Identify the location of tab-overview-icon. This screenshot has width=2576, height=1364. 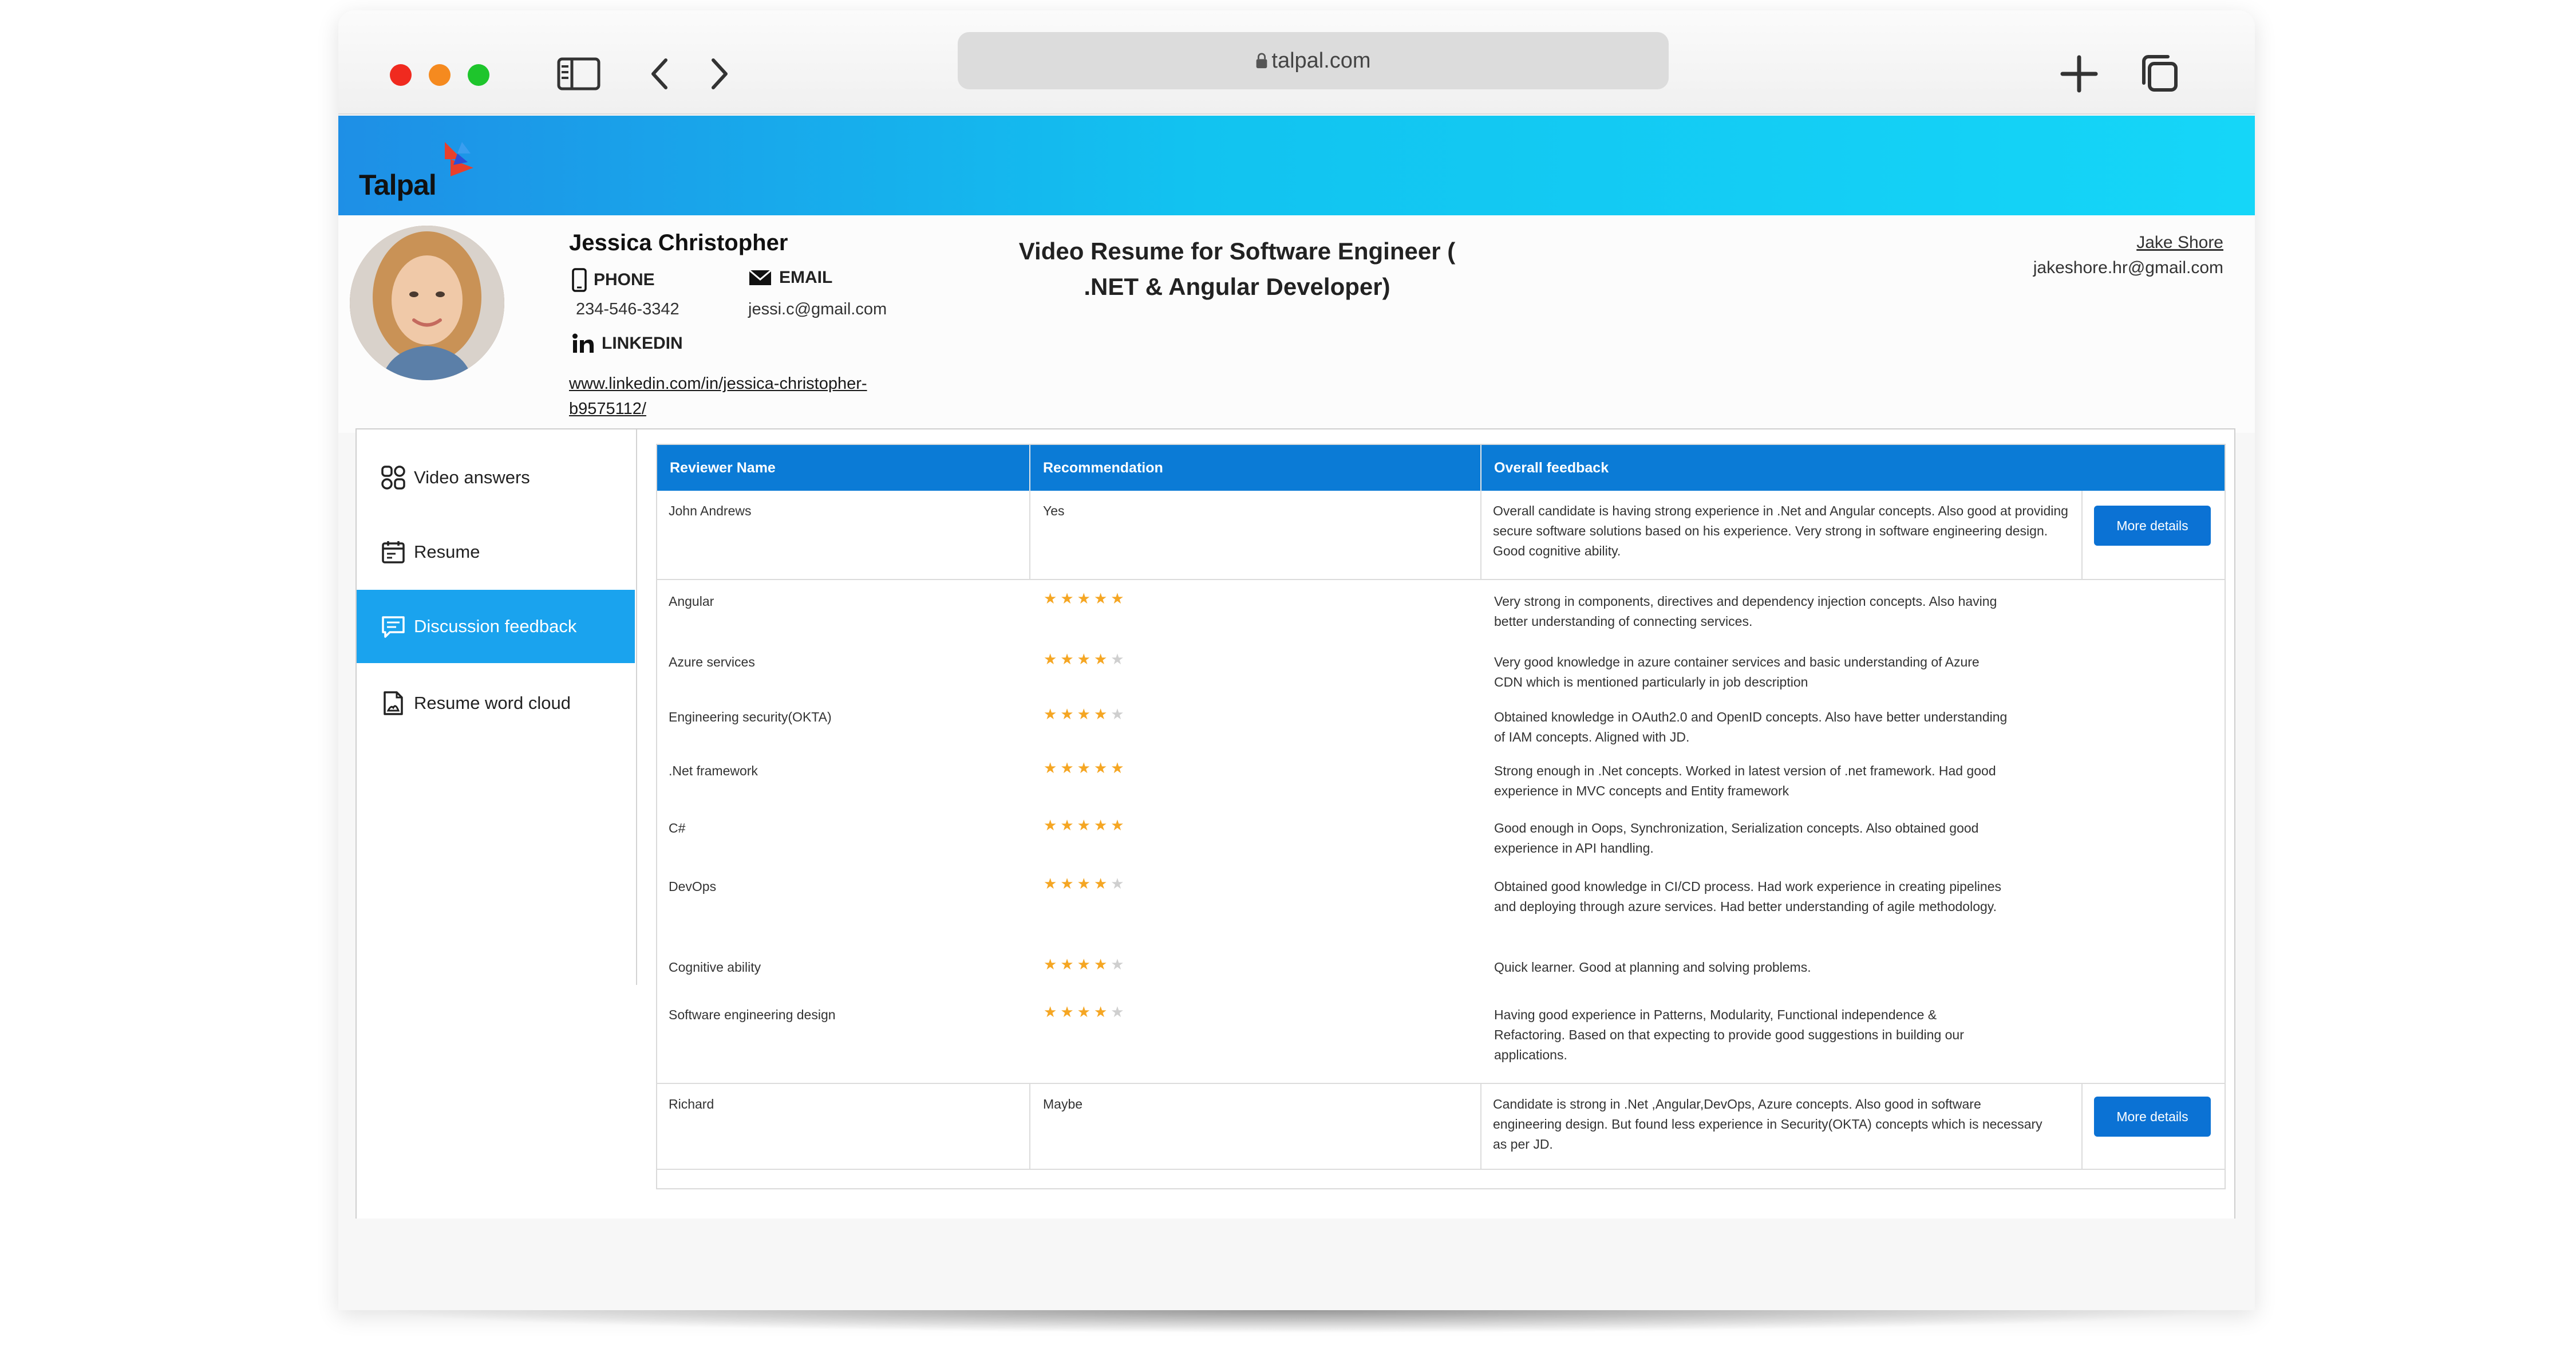
(2159, 74).